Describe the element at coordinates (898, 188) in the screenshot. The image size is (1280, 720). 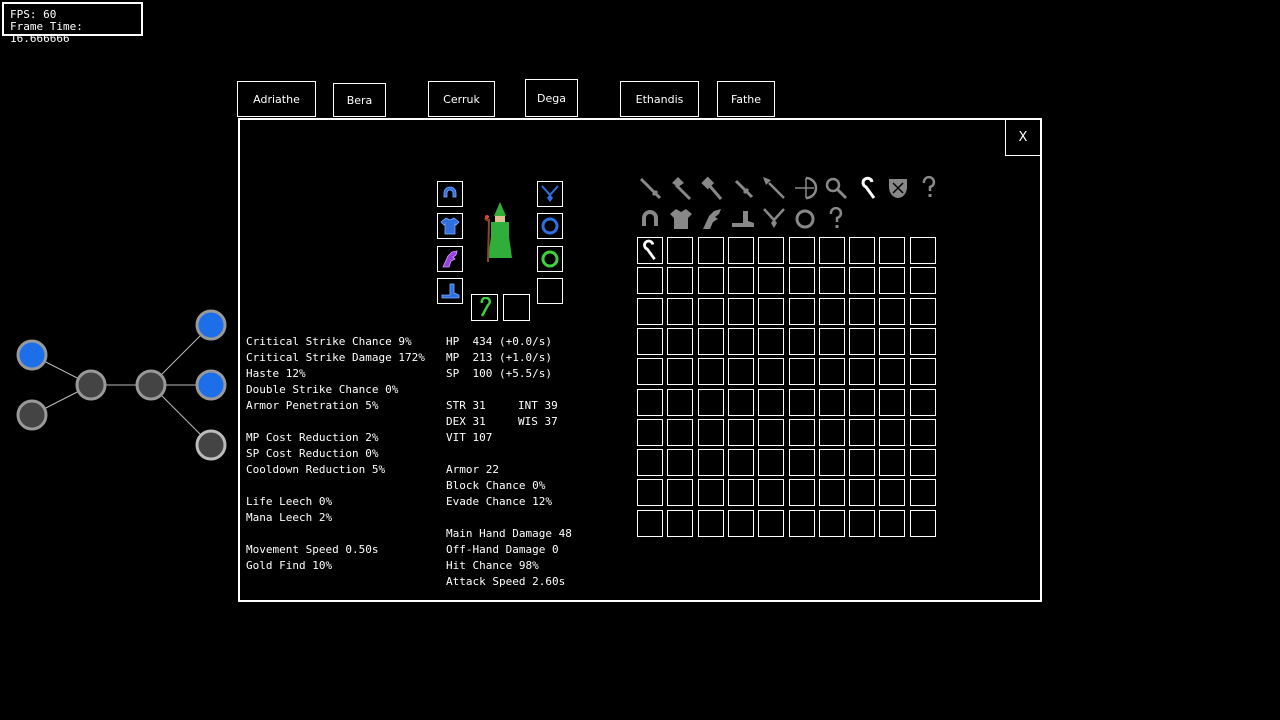
I see `shield-icon` at that location.